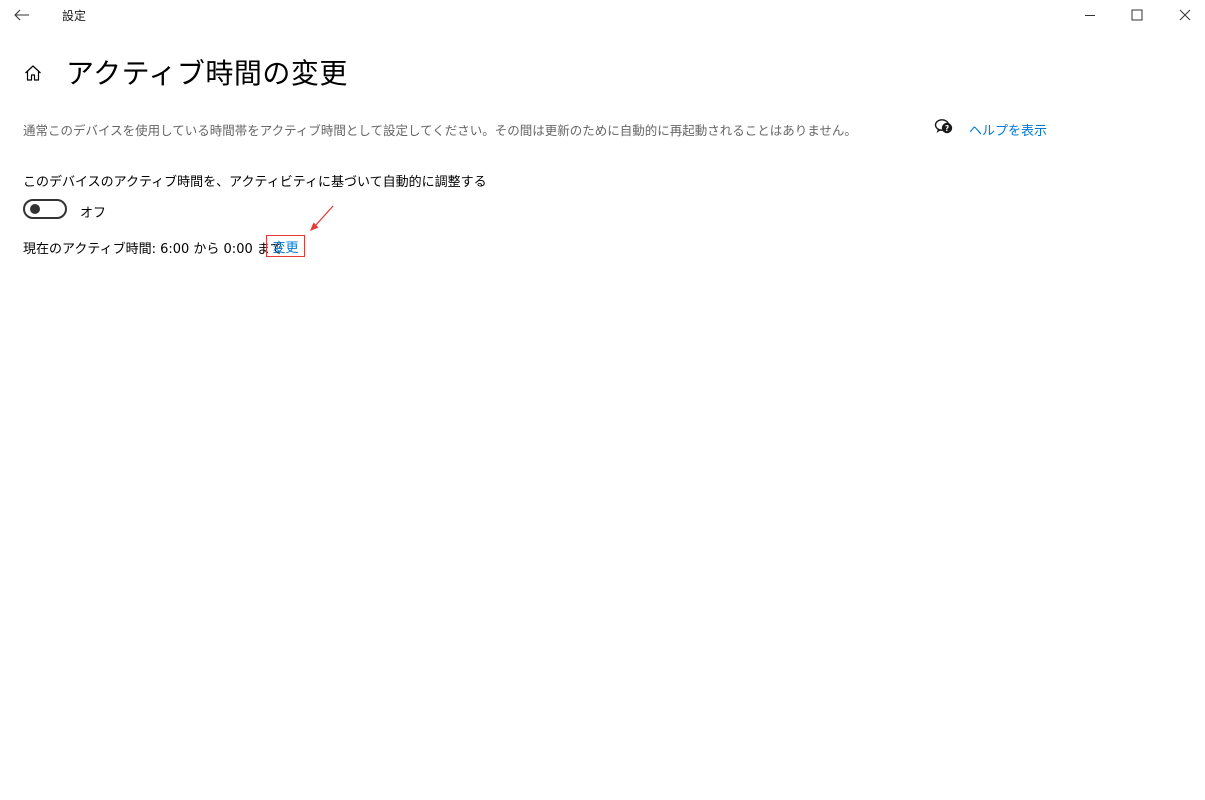 The image size is (1205, 800). I want to click on maximize-button, so click(1137, 15).